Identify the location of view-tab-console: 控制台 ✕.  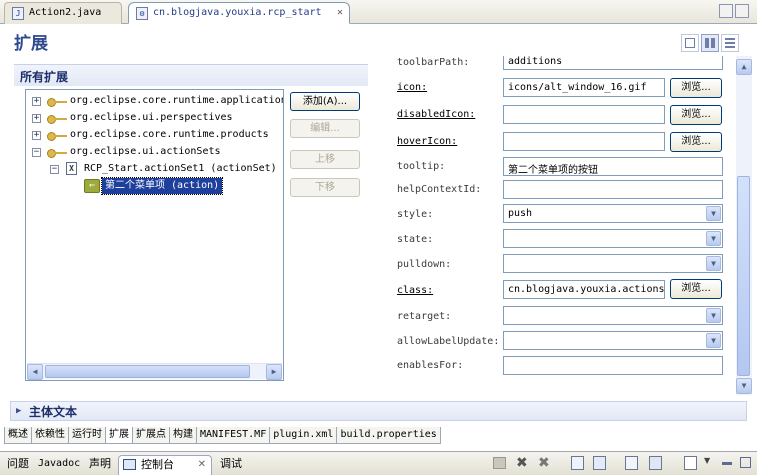
(165, 465).